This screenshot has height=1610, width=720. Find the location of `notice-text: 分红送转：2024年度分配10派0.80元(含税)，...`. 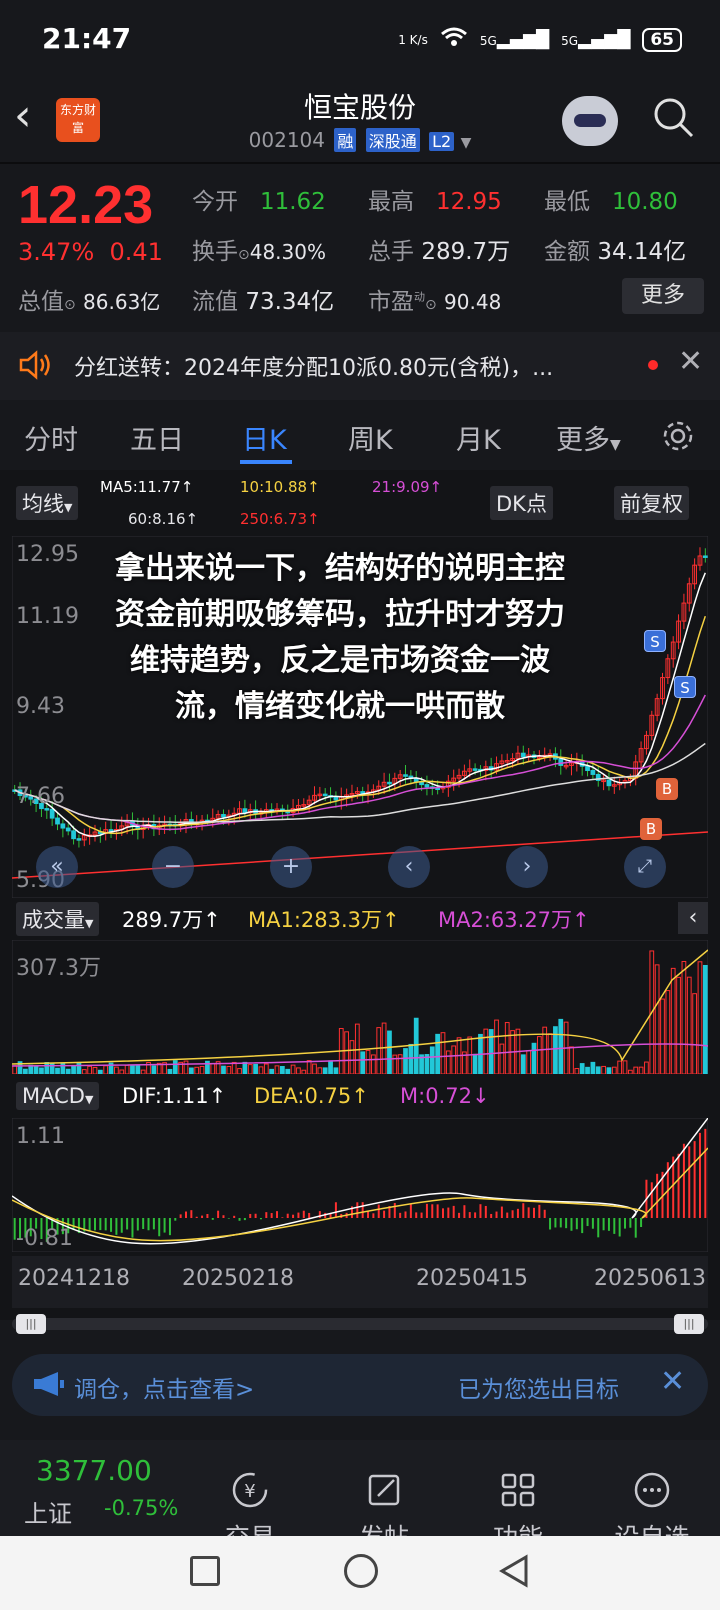

notice-text: 分红送转：2024年度分配10派0.80元(含税)，... is located at coordinates (314, 368).